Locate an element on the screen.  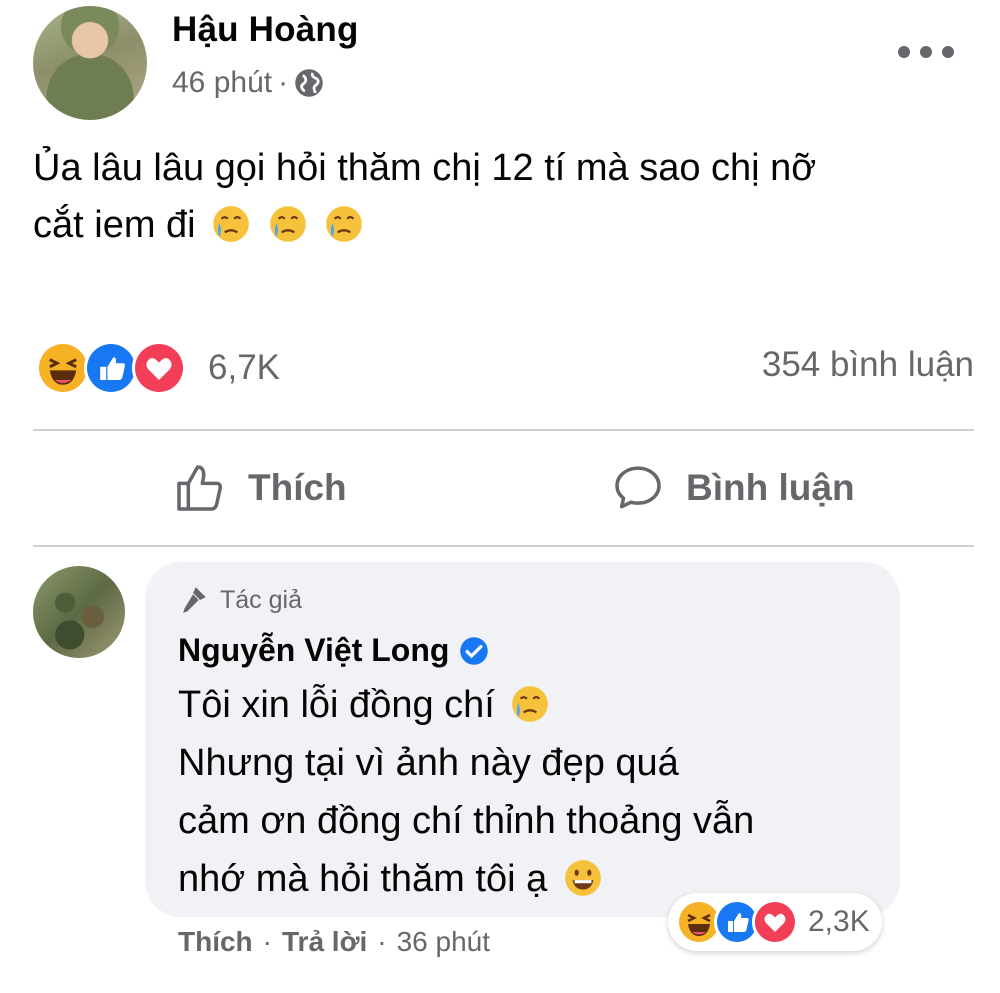
verified-badge-icon is located at coordinates (474, 650).